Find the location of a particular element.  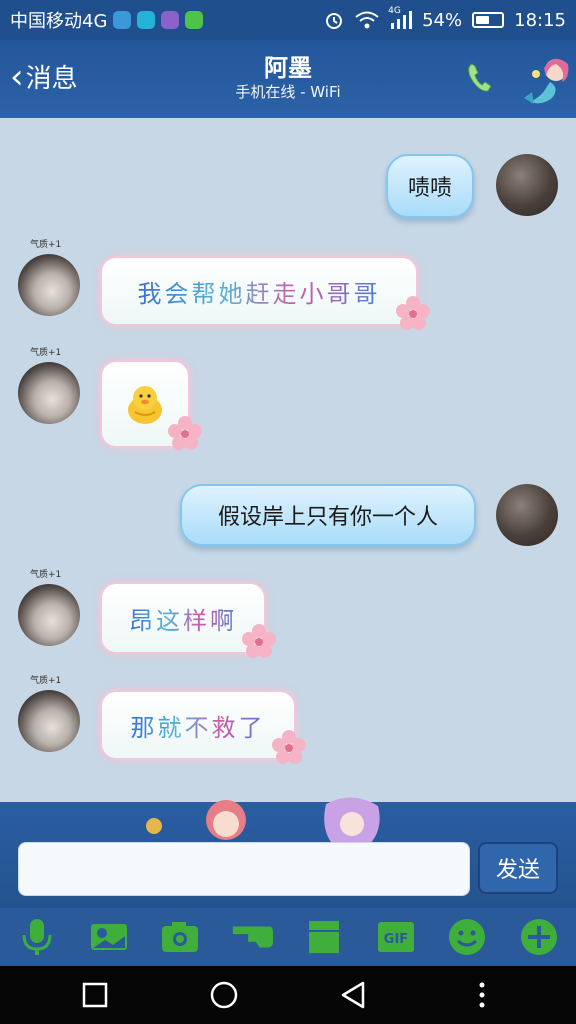

gif-icon: GIF is located at coordinates (395, 937).